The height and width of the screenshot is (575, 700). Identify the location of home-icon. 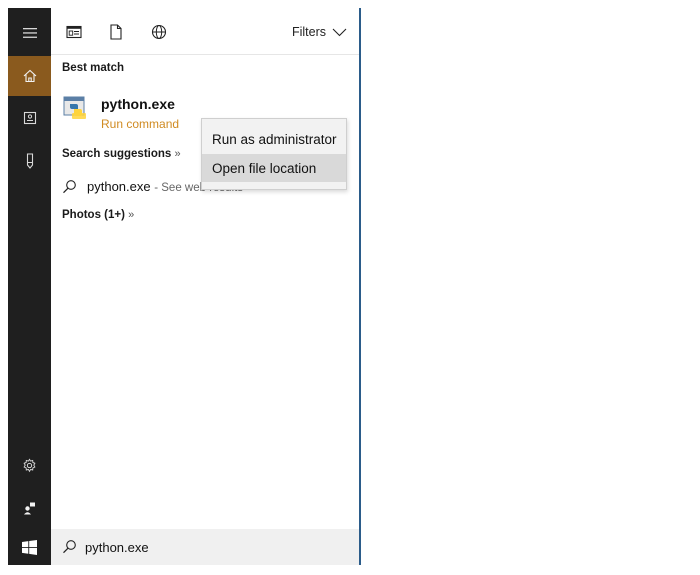
(29, 76).